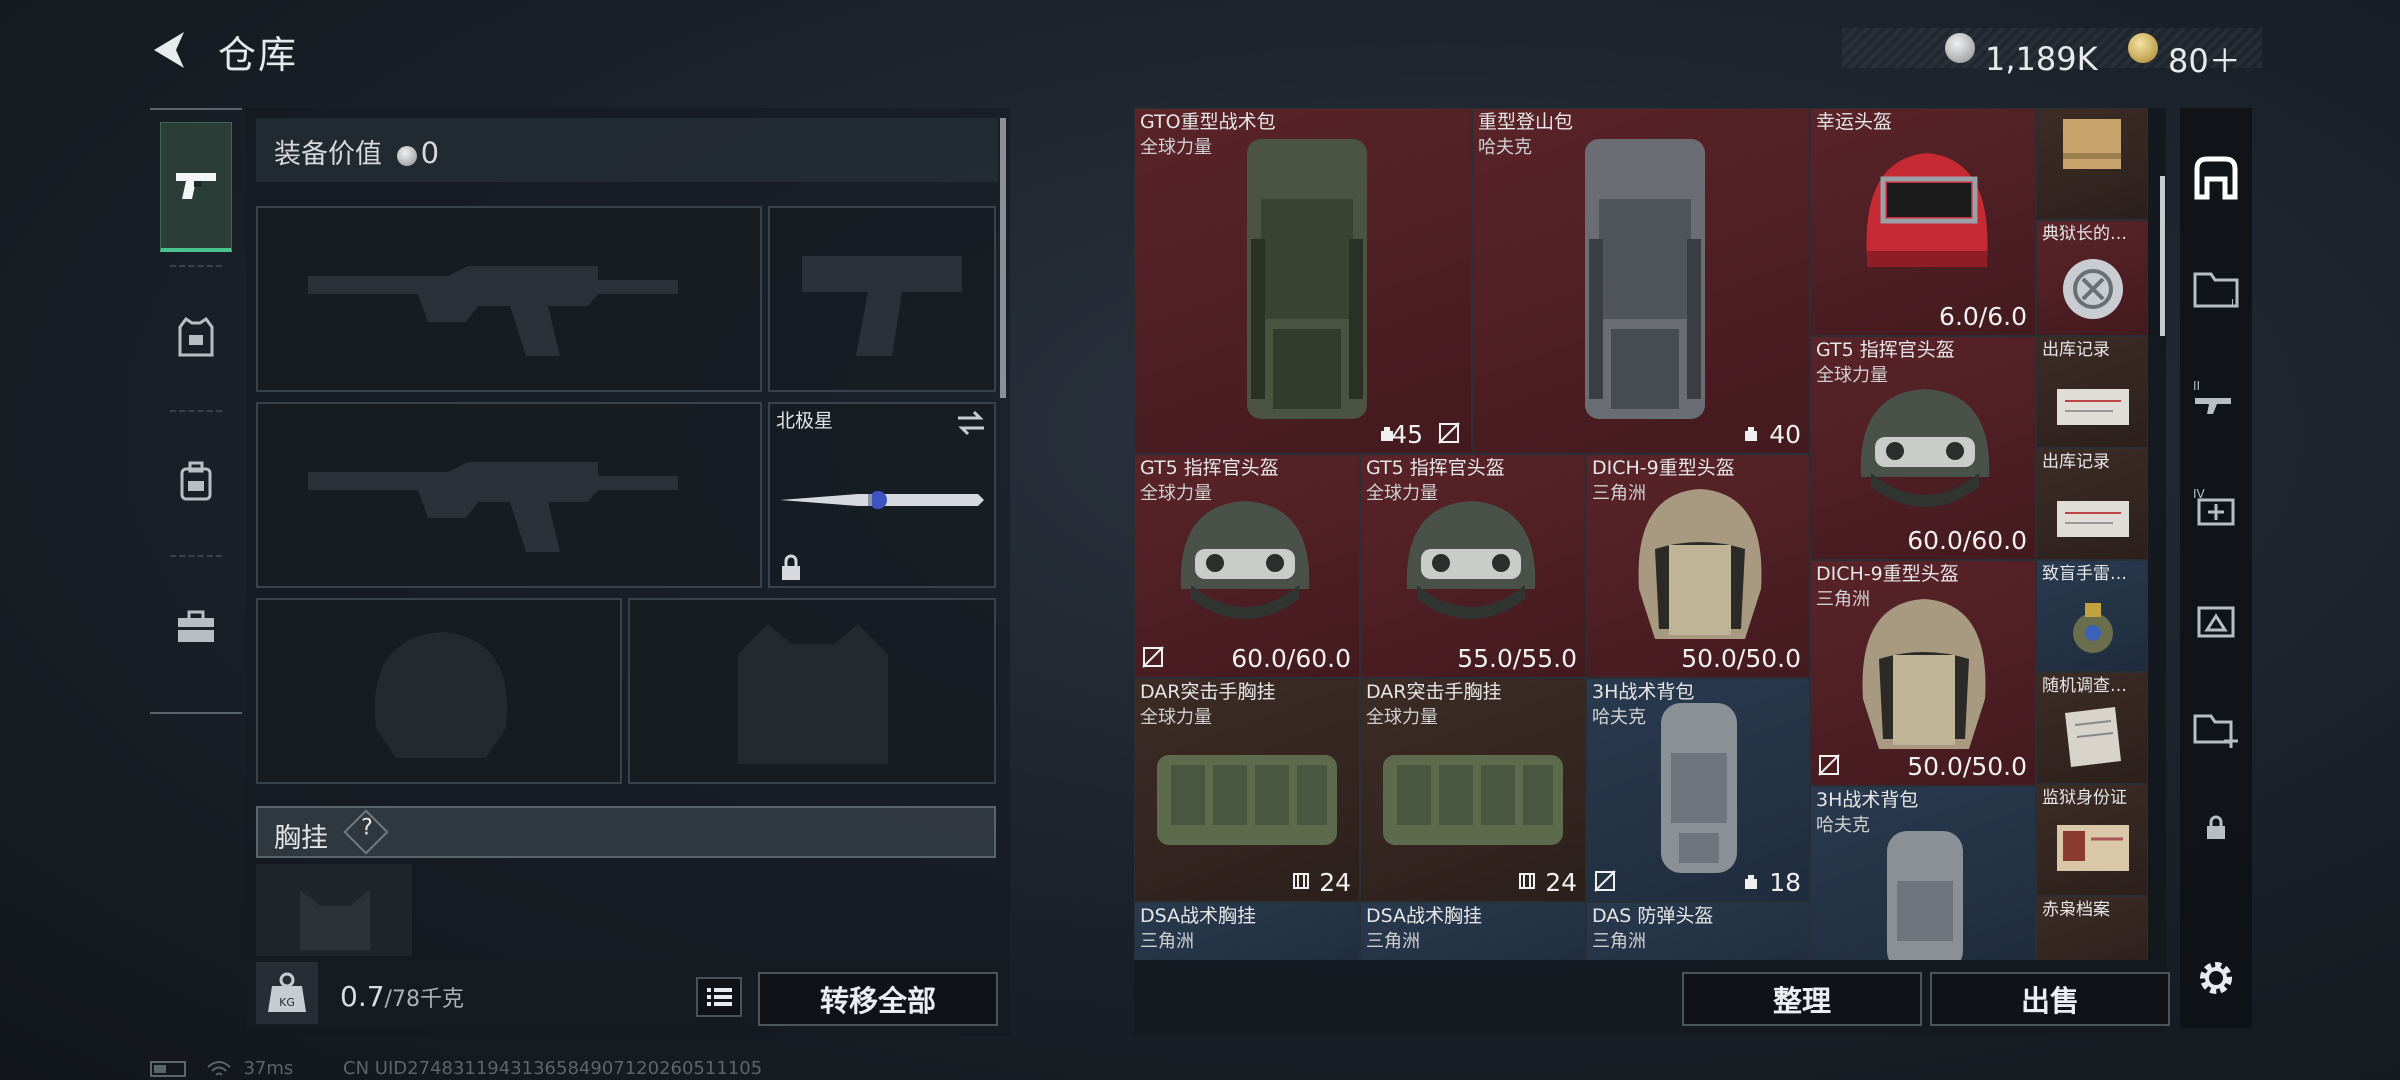  I want to click on help-icon: ?, so click(366, 832).